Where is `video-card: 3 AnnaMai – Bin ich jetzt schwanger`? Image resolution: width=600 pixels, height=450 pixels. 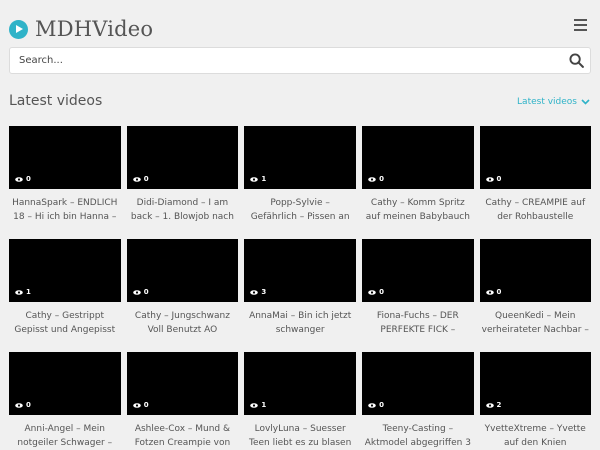 video-card: 3 AnnaMai – Bin ich jetzt schwanger is located at coordinates (300, 288).